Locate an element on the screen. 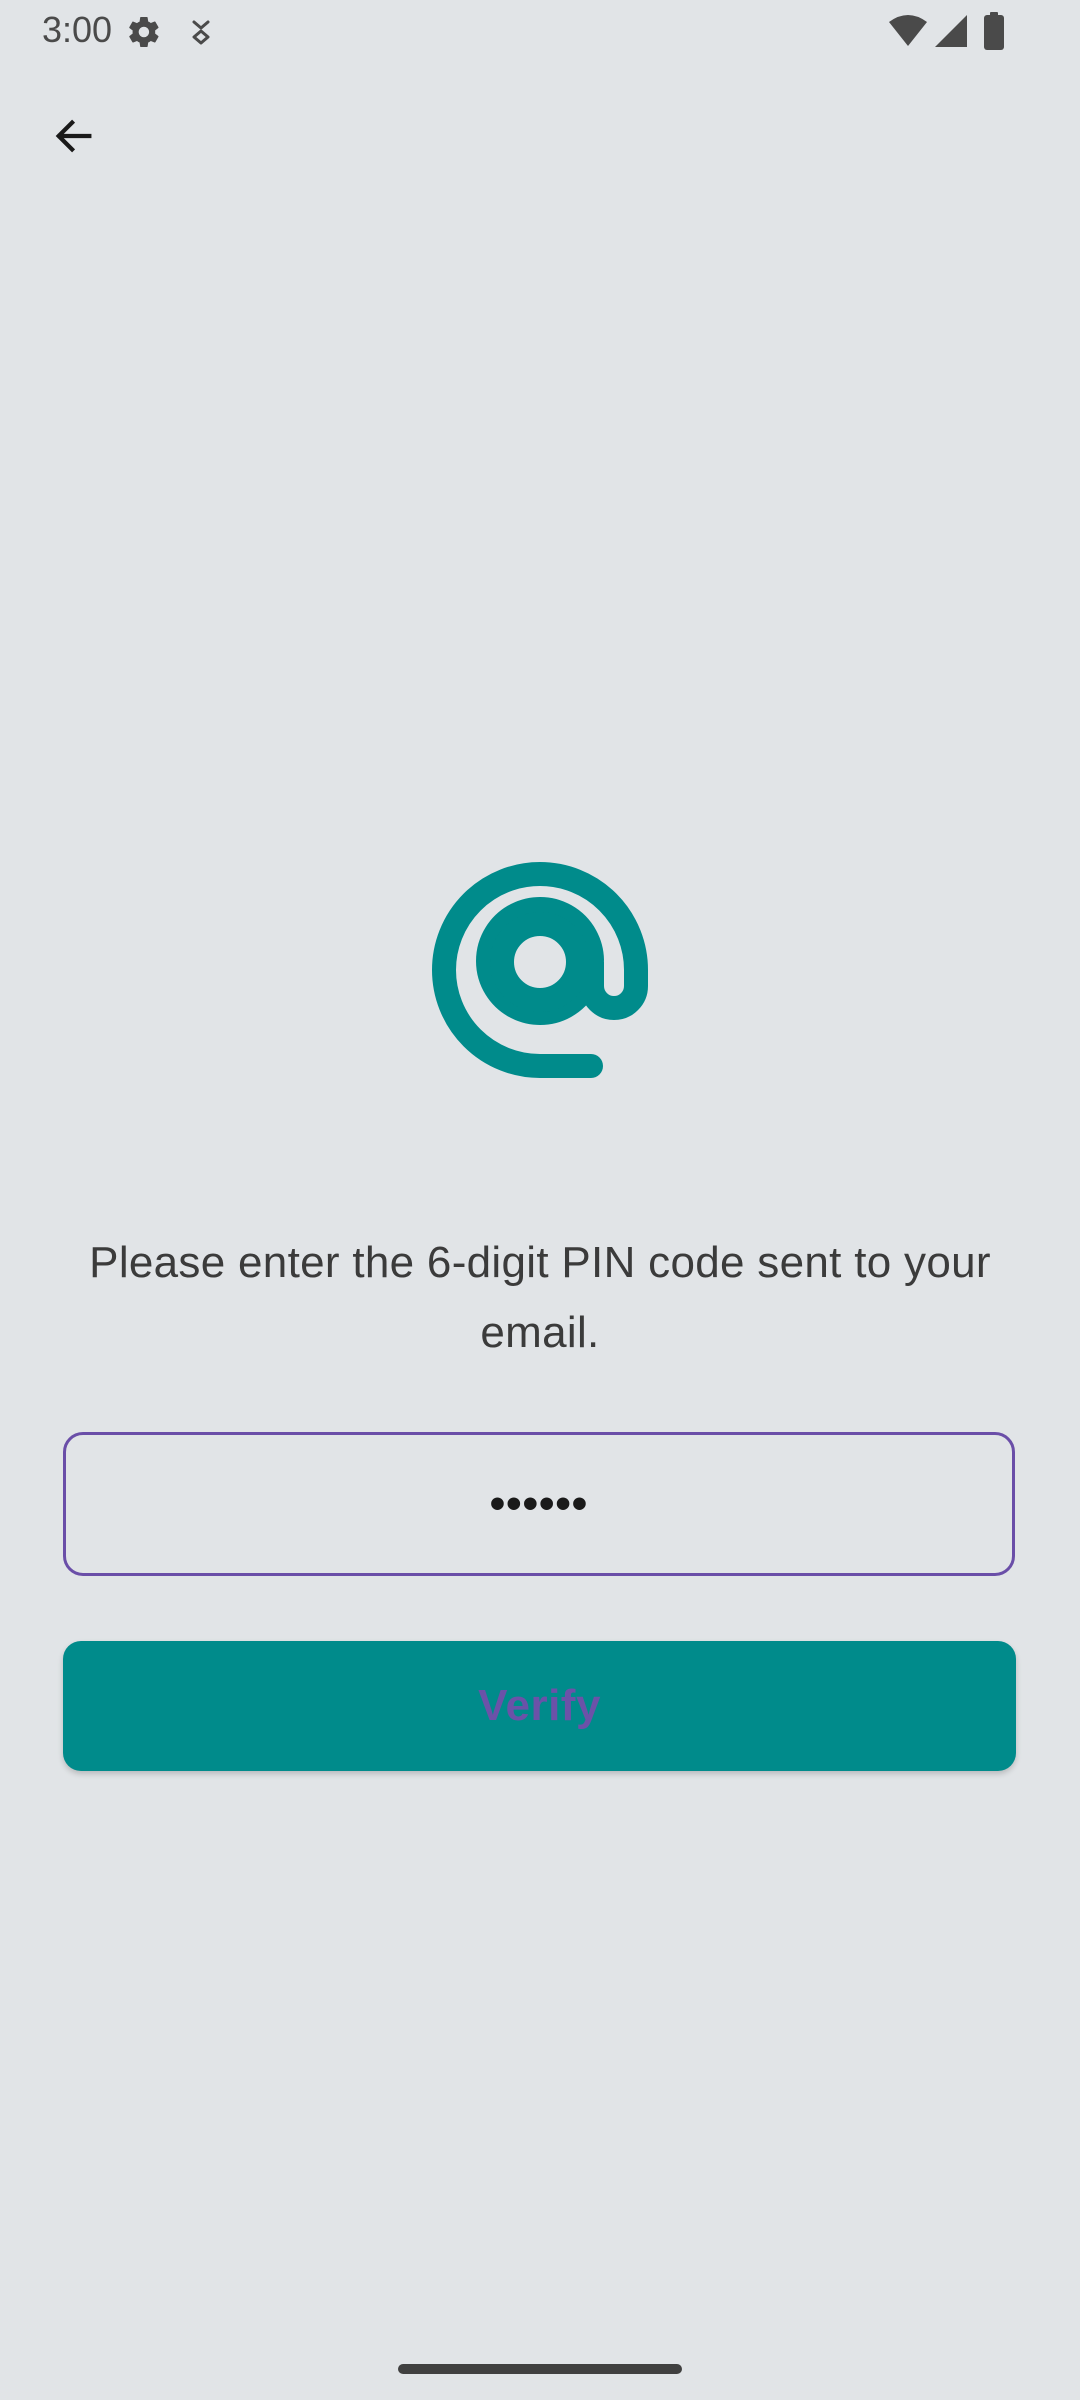  arrow-left-icon is located at coordinates (73, 136).